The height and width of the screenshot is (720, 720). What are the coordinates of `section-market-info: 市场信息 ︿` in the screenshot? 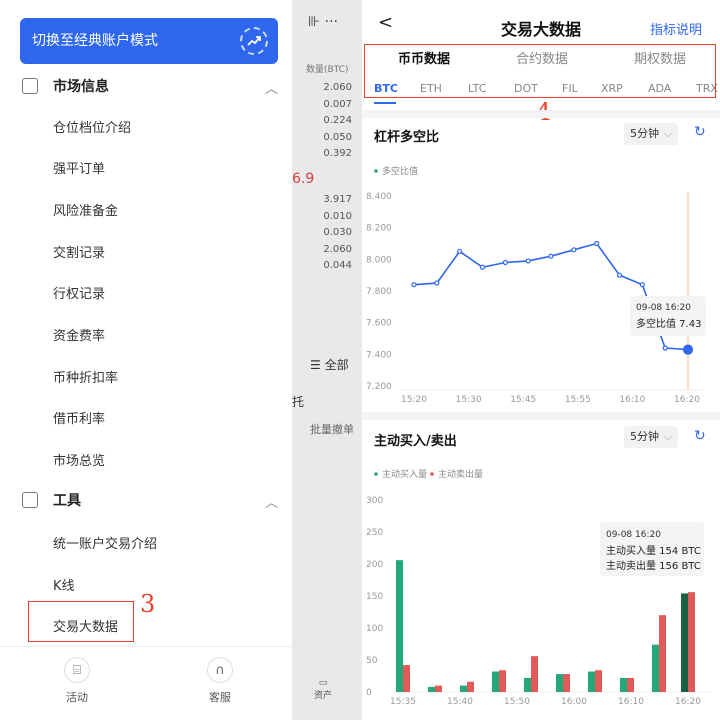 It's located at (146, 86).